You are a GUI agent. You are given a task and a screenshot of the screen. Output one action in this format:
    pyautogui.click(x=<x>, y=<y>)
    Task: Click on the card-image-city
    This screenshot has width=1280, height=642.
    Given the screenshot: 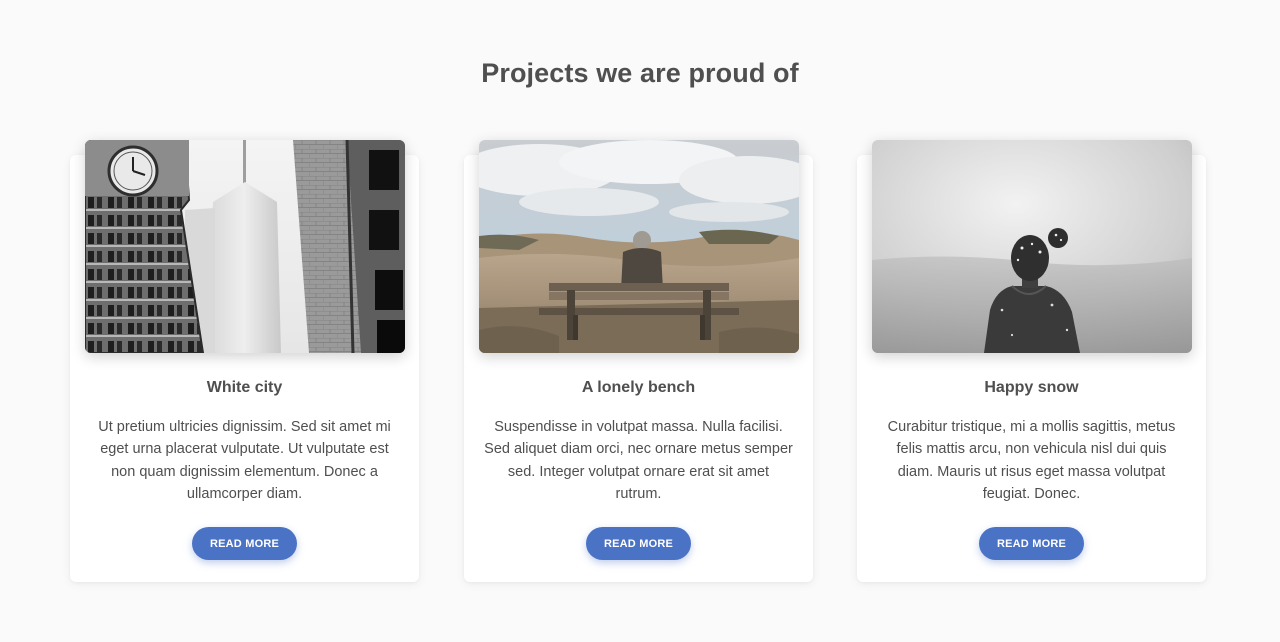 What is the action you would take?
    pyautogui.click(x=245, y=246)
    